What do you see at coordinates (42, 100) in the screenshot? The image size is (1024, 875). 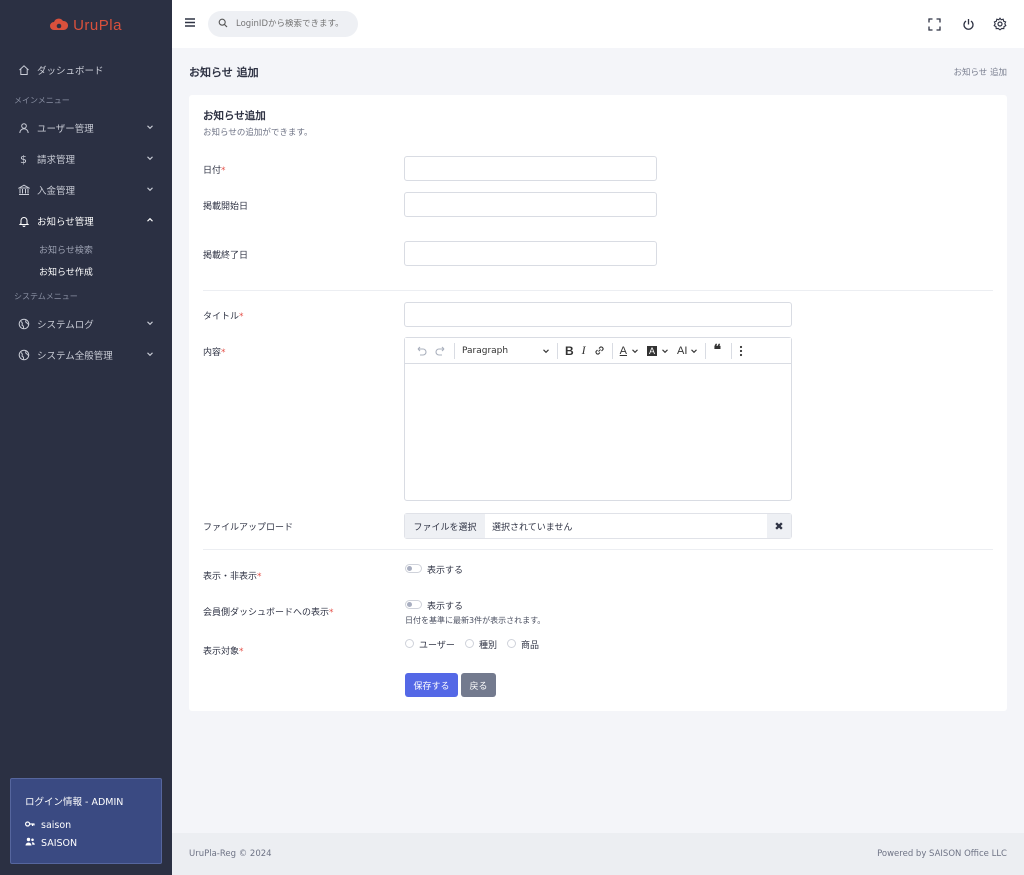 I see `main-menu-label: メインメニュー` at bounding box center [42, 100].